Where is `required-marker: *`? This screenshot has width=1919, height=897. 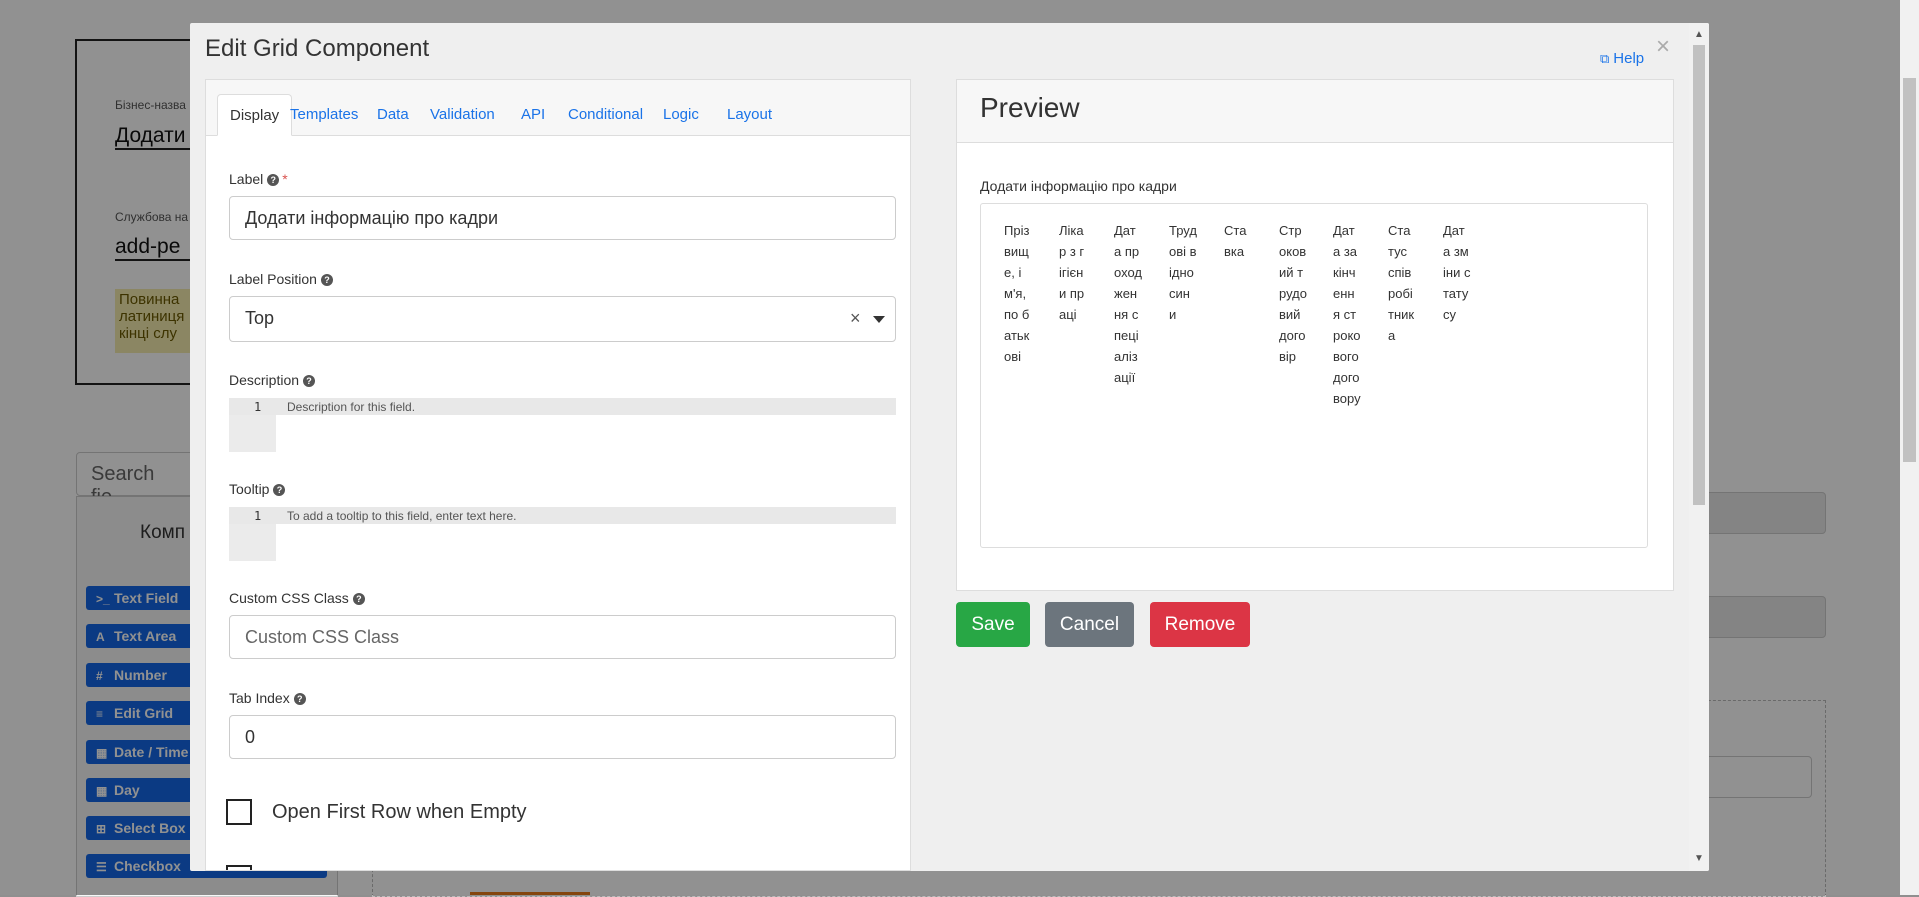 required-marker: * is located at coordinates (285, 179).